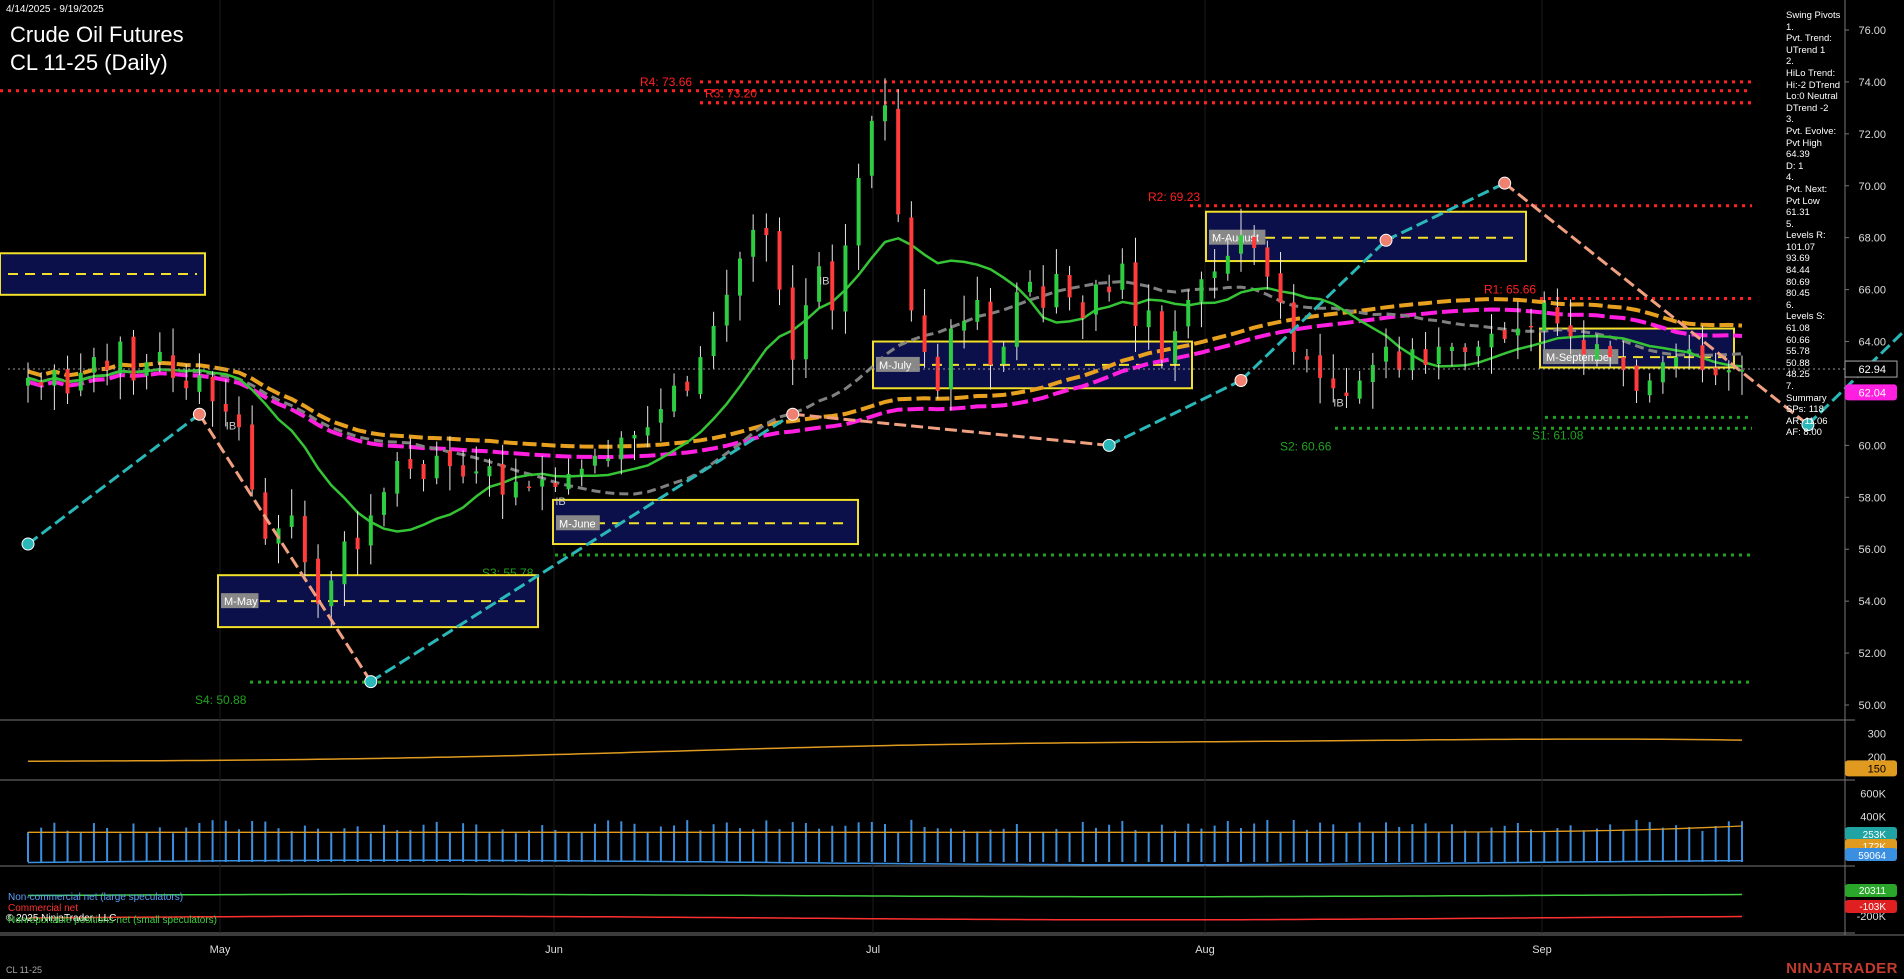  Describe the element at coordinates (1798, 271) in the screenshot. I see `side-panel-line: 84.44` at that location.